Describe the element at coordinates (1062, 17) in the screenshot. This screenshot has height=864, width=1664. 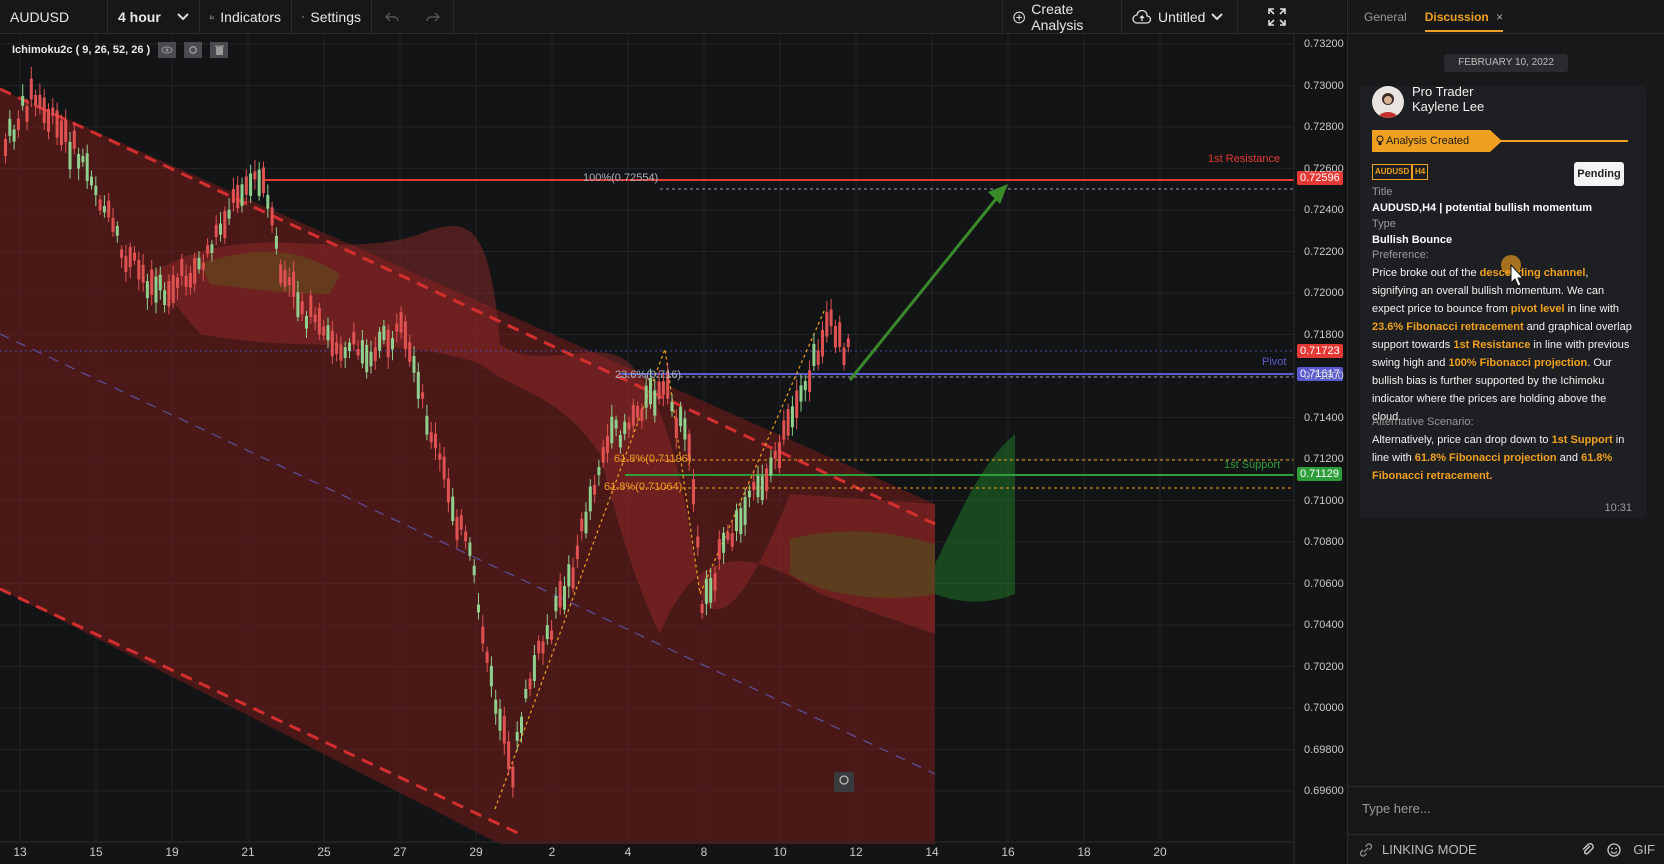
I see `create-analysis-button: Create Analysis` at that location.